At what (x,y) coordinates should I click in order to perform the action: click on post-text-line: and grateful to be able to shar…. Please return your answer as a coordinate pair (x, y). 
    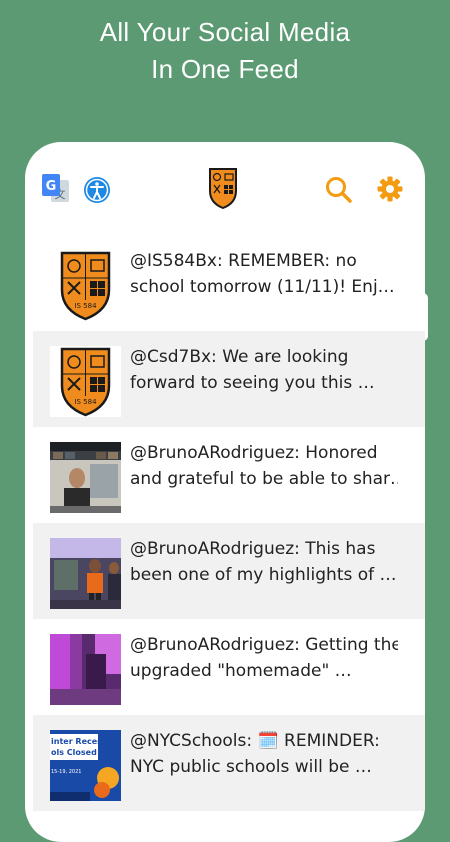
    Looking at the image, I should click on (264, 479).